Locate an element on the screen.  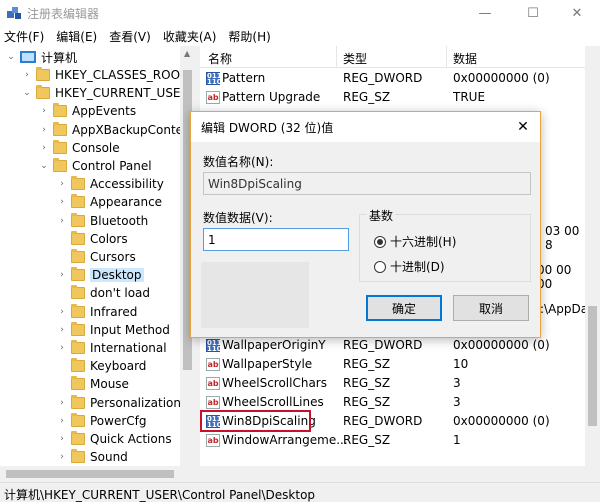
menu-view: 查看(V) is located at coordinates (130, 36).